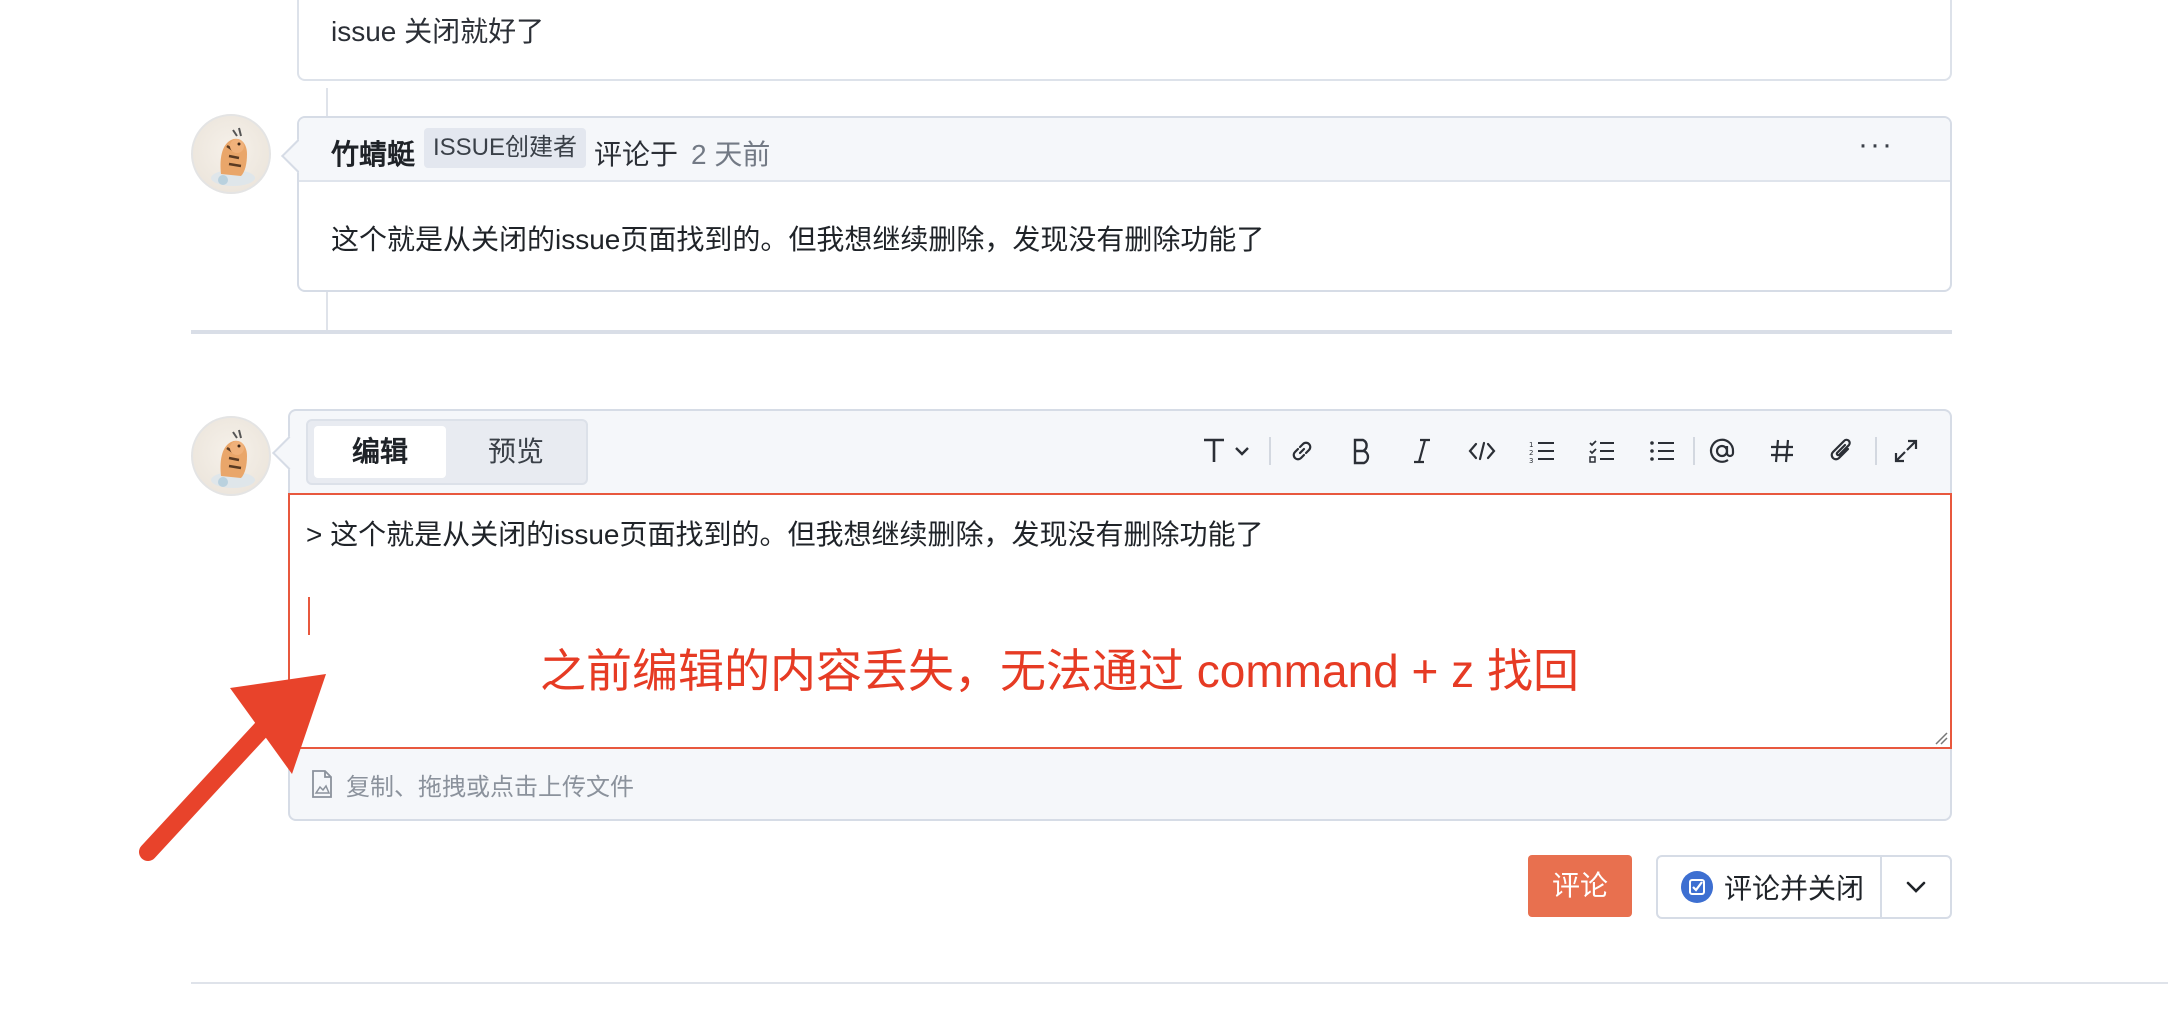 This screenshot has height=1024, width=2168. I want to click on comment-and-close-label: 评论并关闭, so click(1794, 888).